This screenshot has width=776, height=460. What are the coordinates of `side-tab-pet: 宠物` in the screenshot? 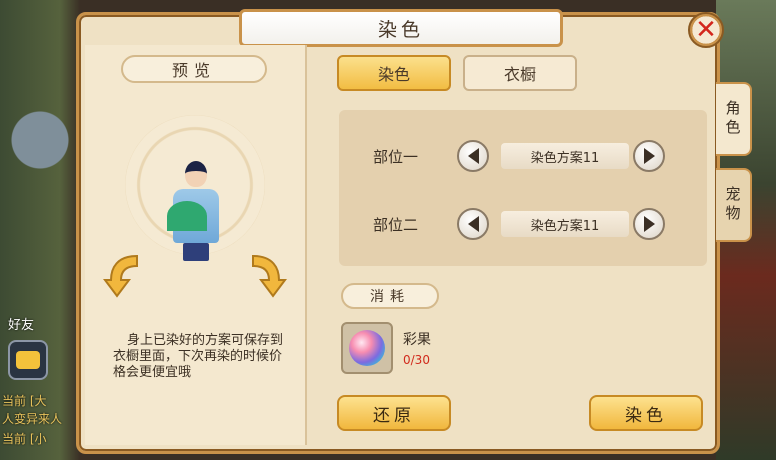 It's located at (734, 205).